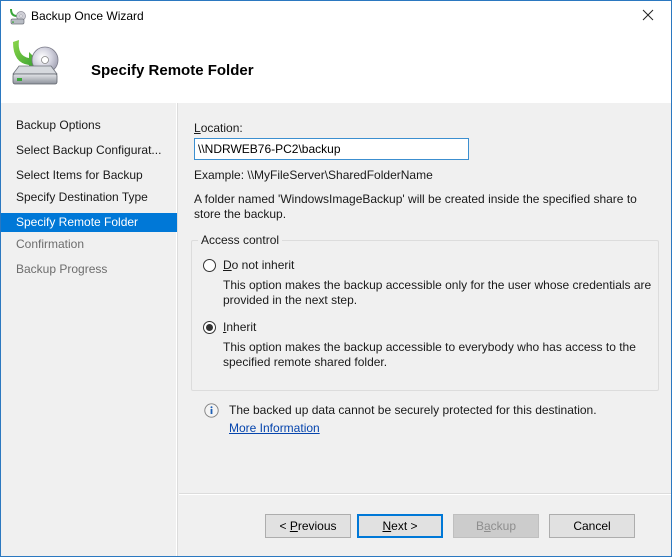 The width and height of the screenshot is (672, 557). I want to click on folder-note-line-2: store the backup., so click(240, 214).